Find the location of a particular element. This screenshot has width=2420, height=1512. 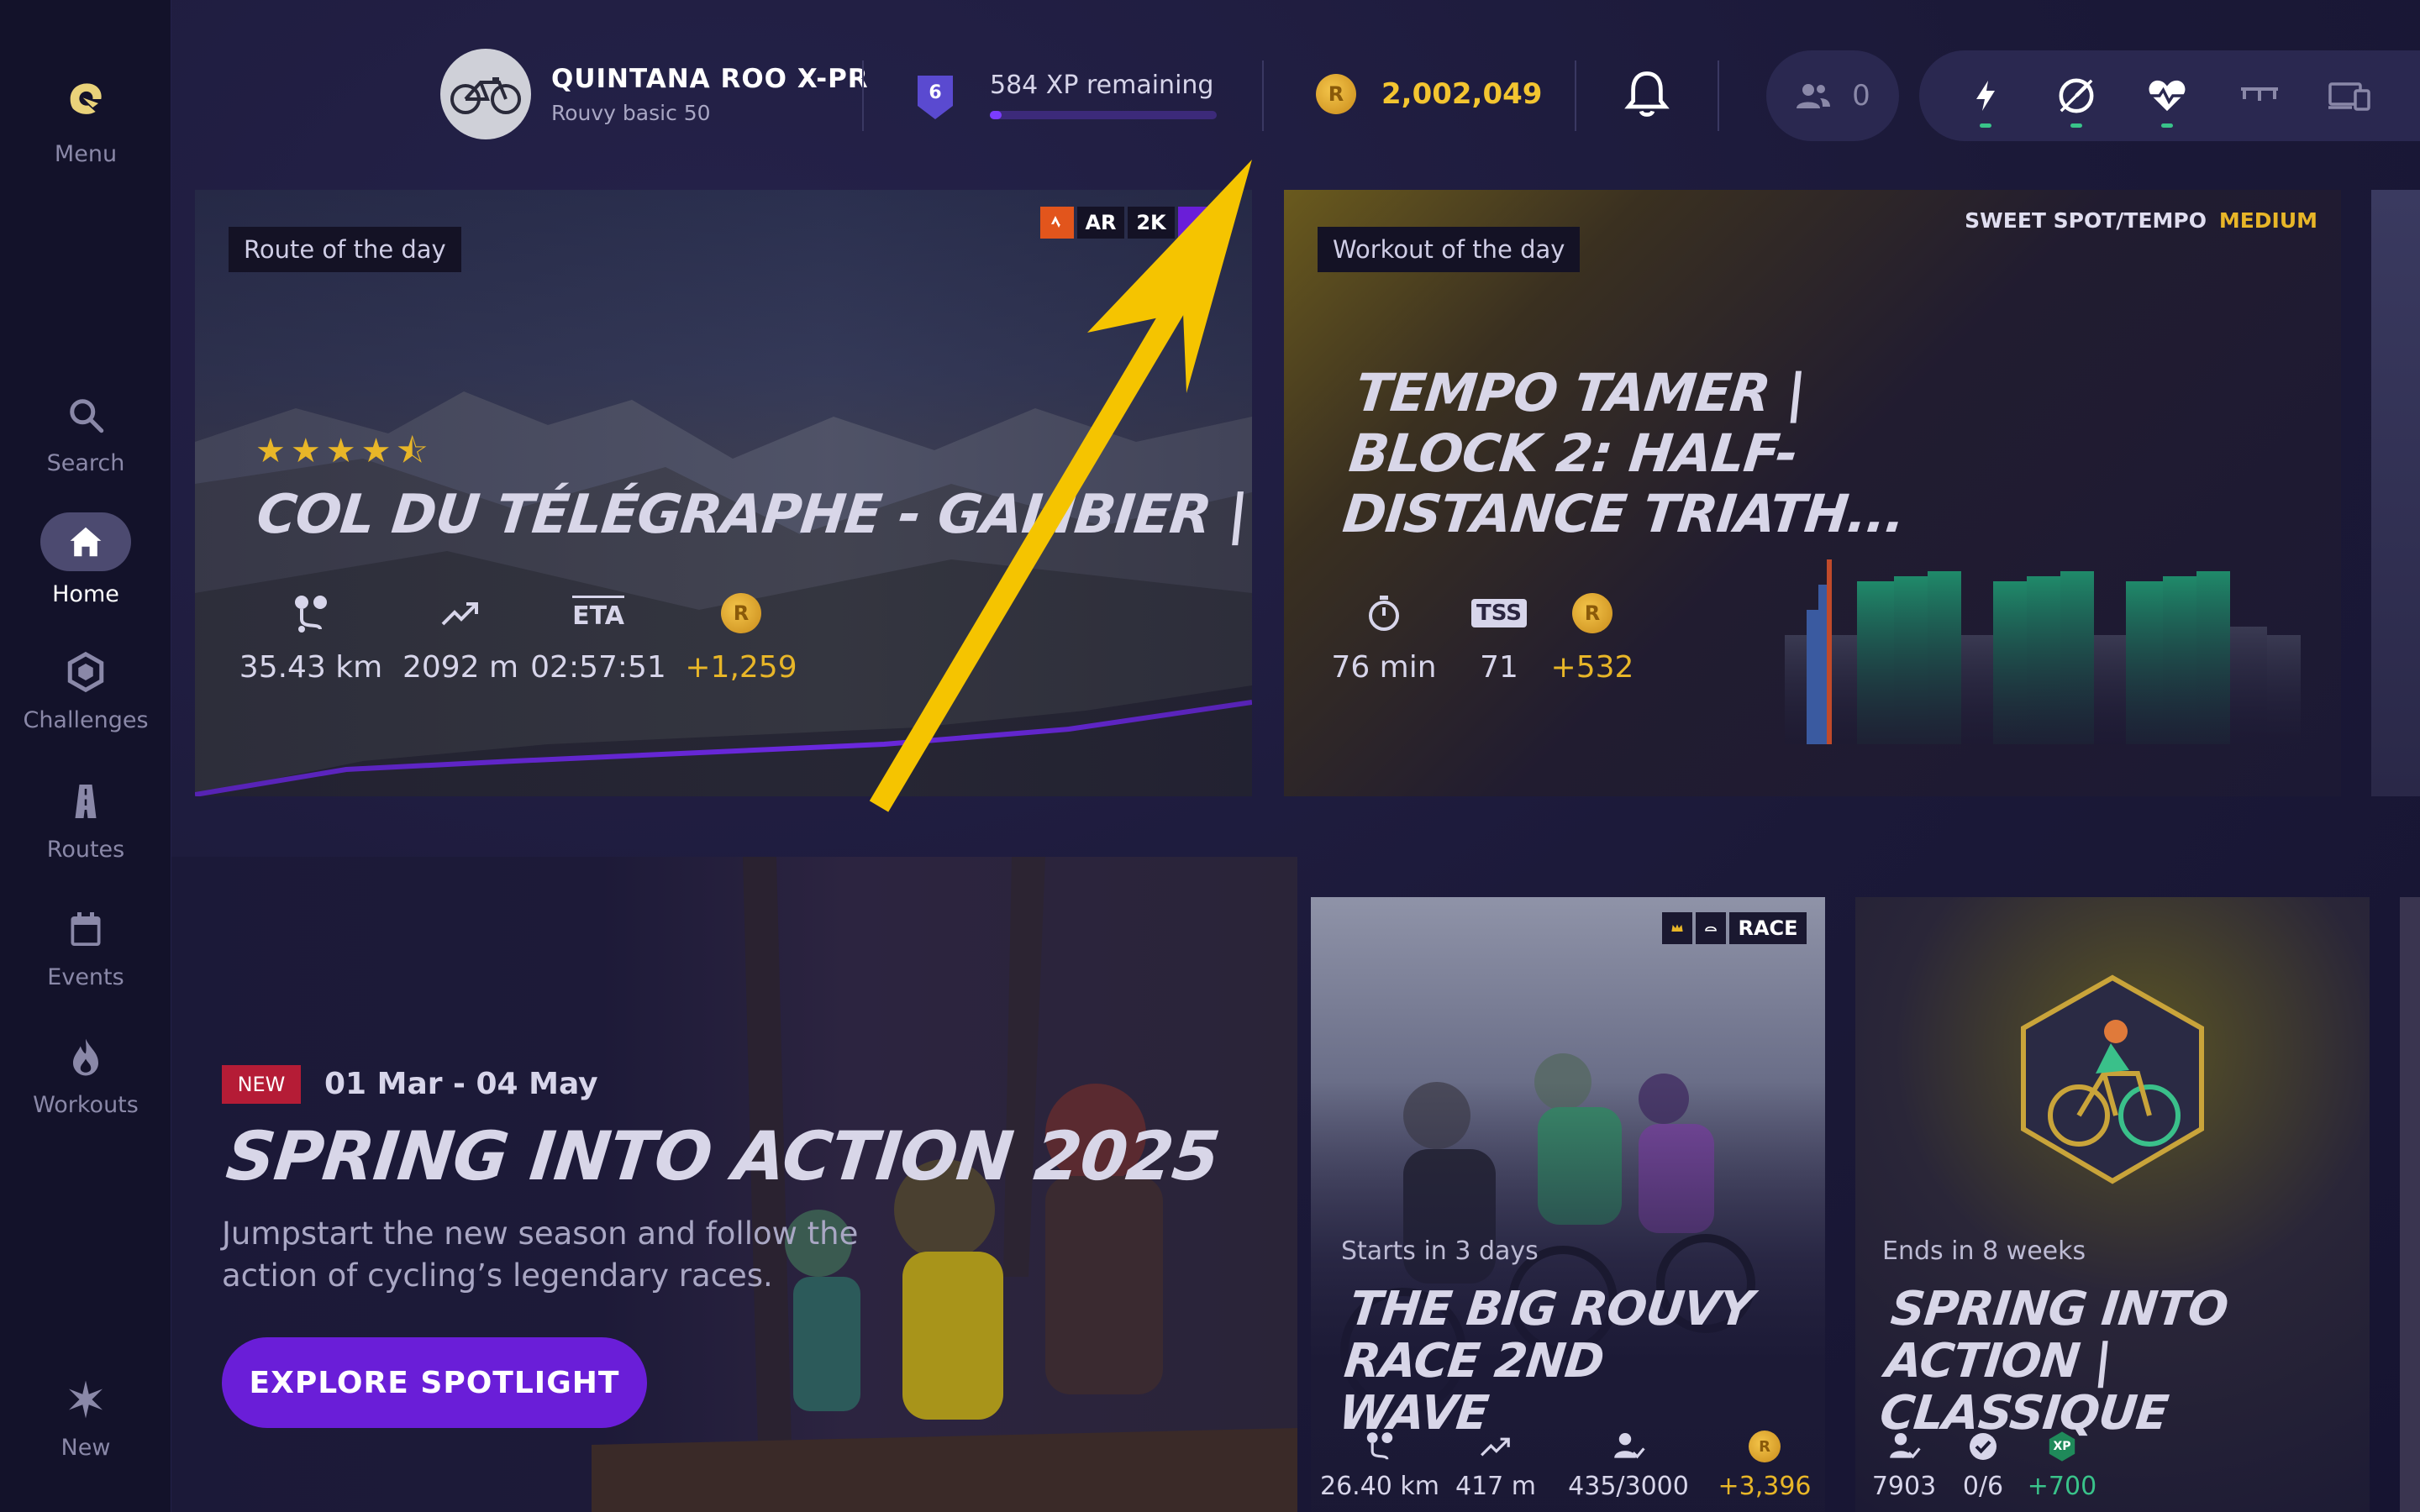

workout-coins-stat: R +532 is located at coordinates (1592, 637).